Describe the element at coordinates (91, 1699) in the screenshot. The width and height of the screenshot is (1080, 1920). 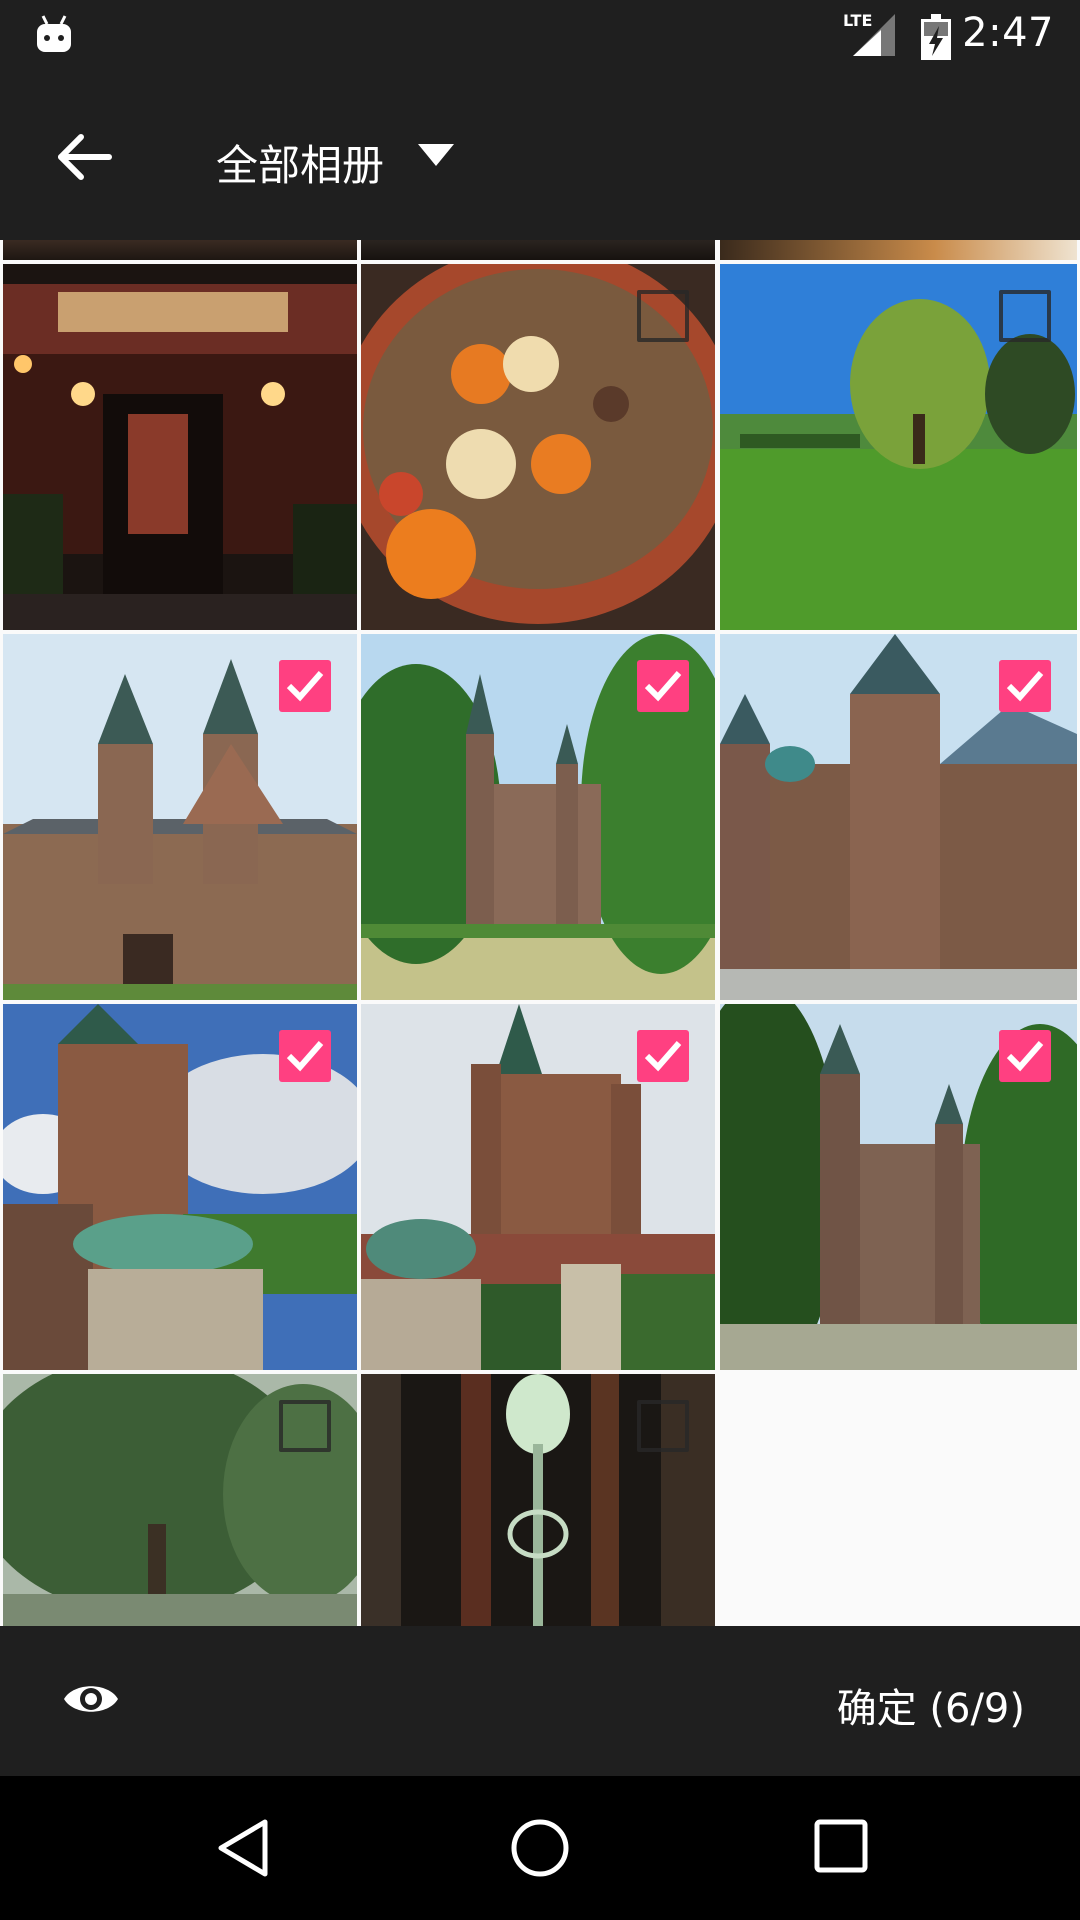
I see `preview-eye-icon` at that location.